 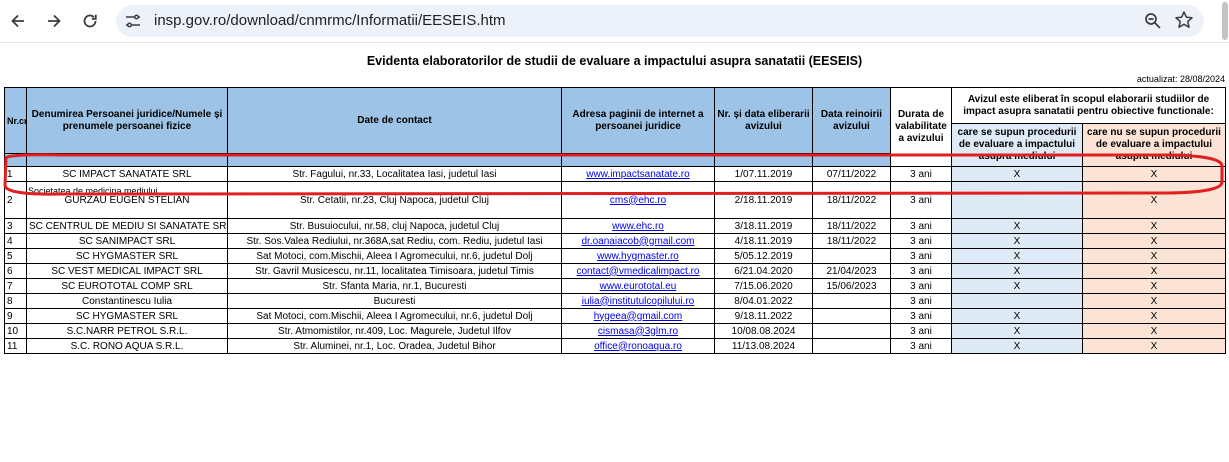 I want to click on cell-renewed: 15/06/2023, so click(x=851, y=286).